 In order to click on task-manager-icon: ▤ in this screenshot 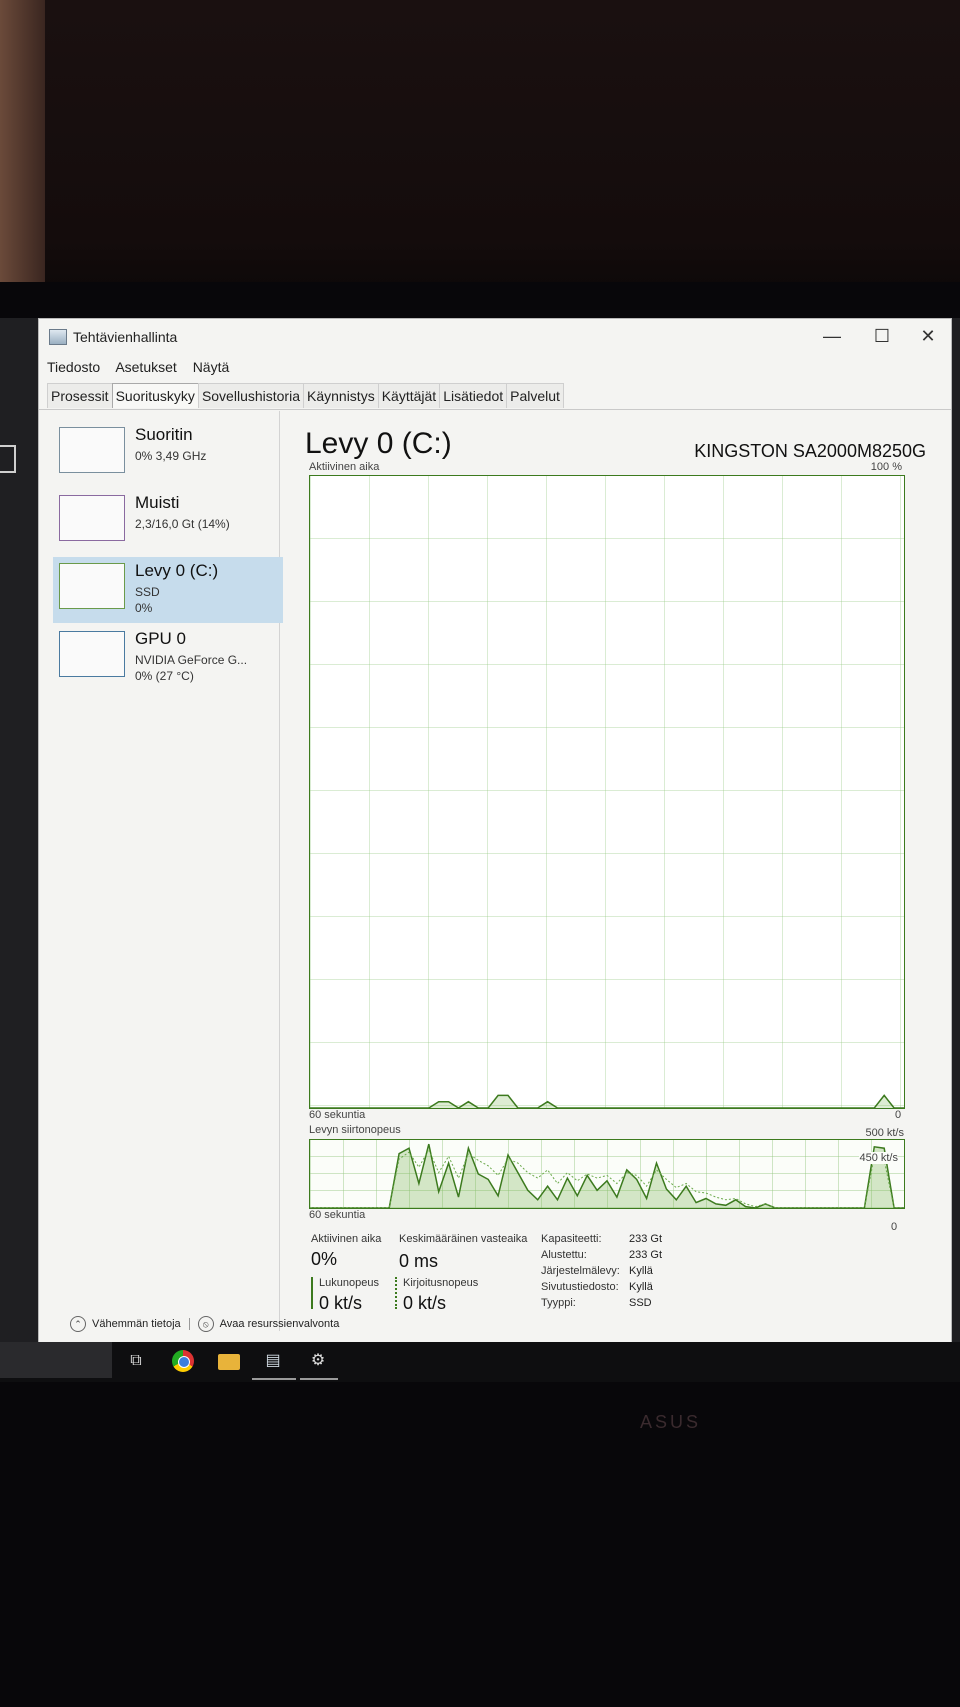, I will do `click(273, 1361)`.